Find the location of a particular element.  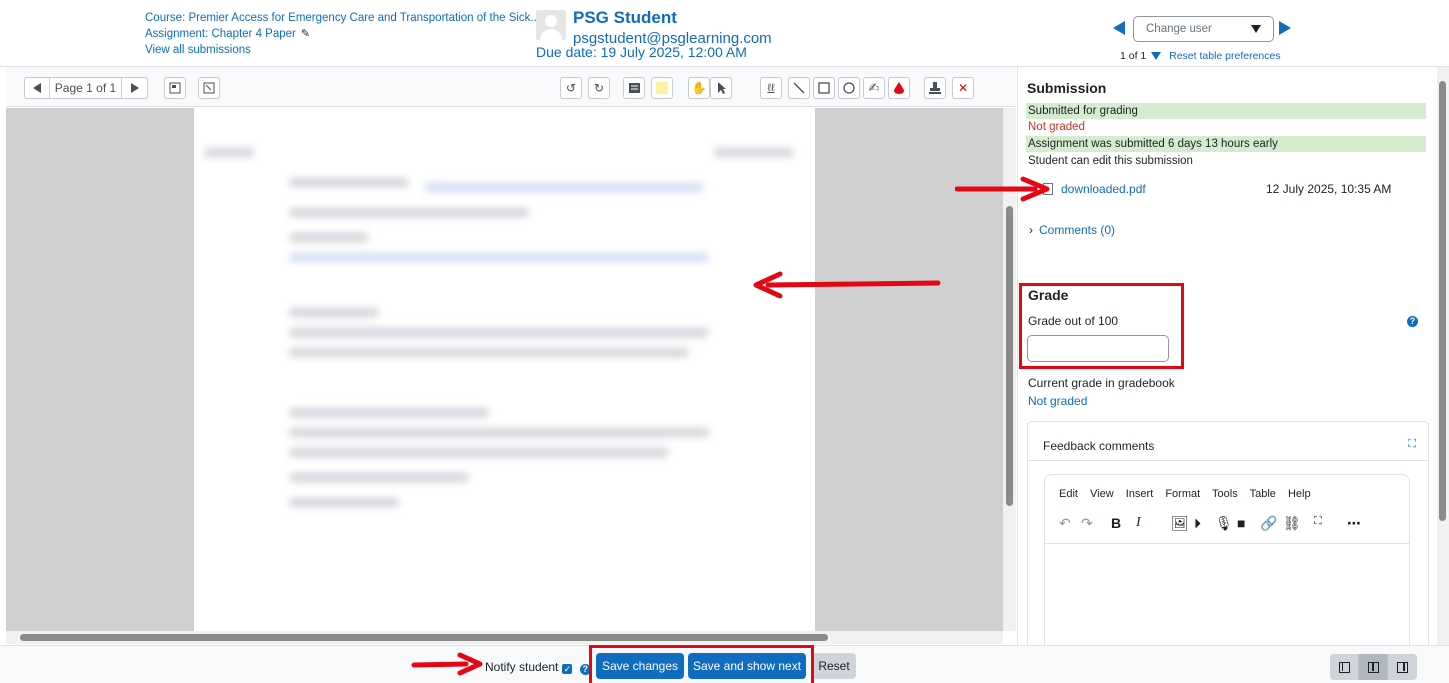

microphone-icon: 🎙 is located at coordinates (1224, 523).